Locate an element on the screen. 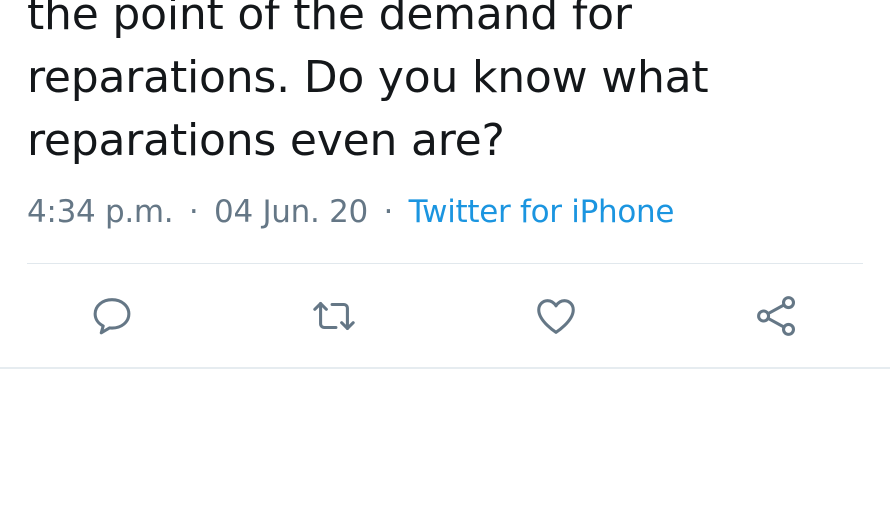 The height and width of the screenshot is (530, 890). like-button is located at coordinates (556, 316).